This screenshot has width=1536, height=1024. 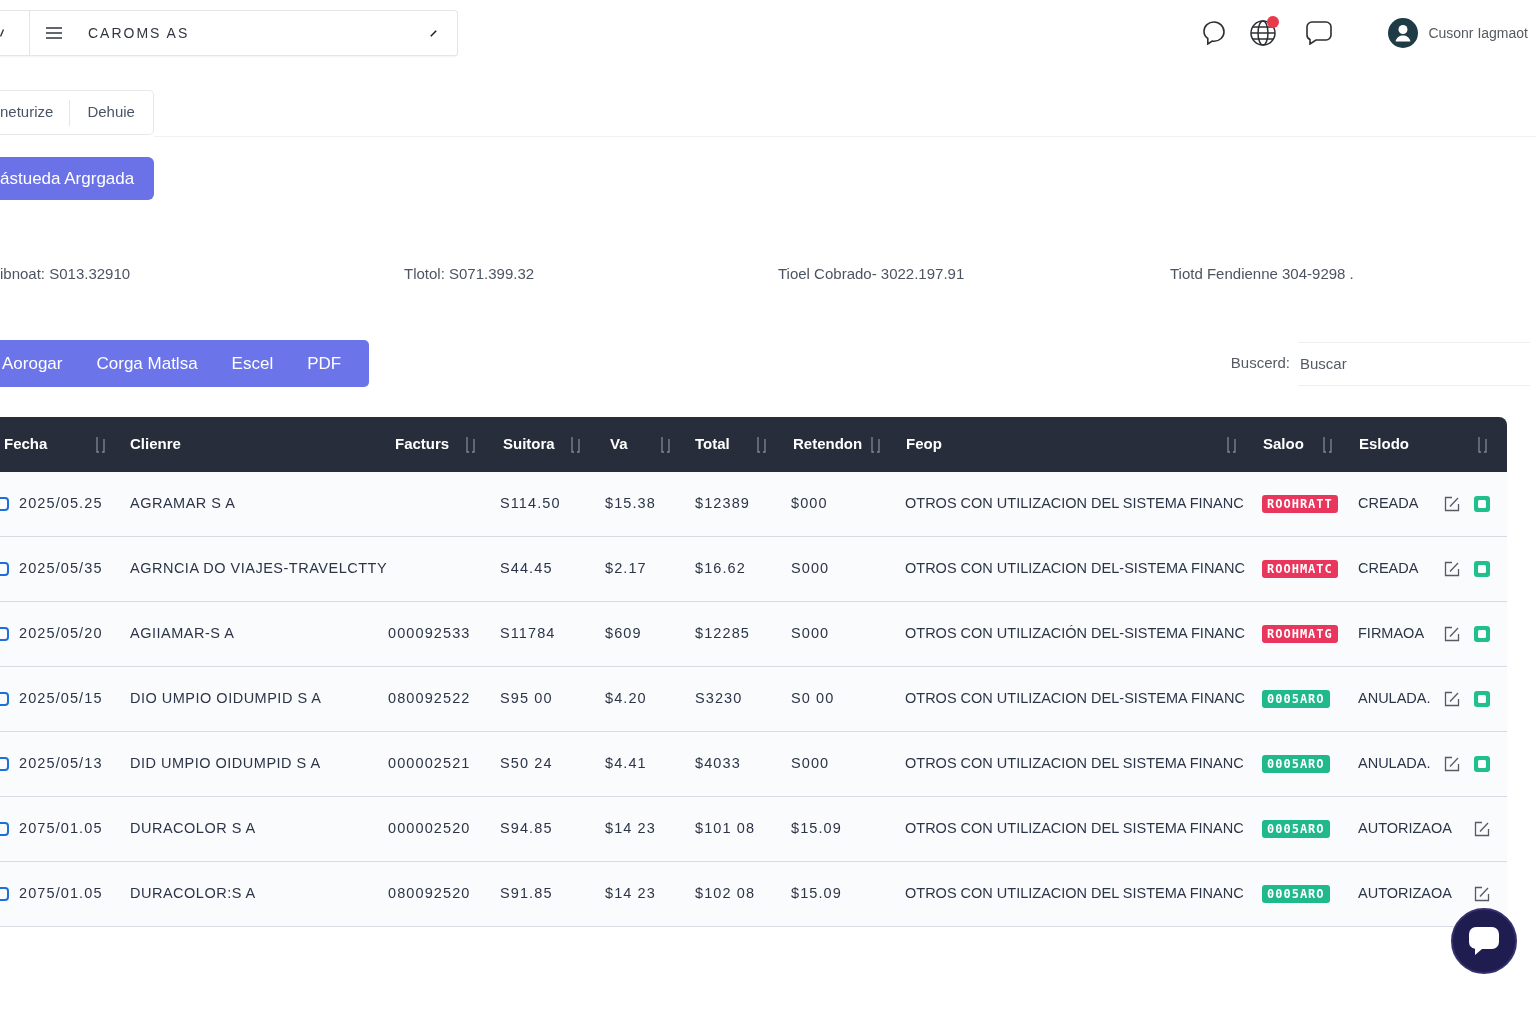 What do you see at coordinates (526, 829) in the screenshot?
I see `table-cell-text: S94.85` at bounding box center [526, 829].